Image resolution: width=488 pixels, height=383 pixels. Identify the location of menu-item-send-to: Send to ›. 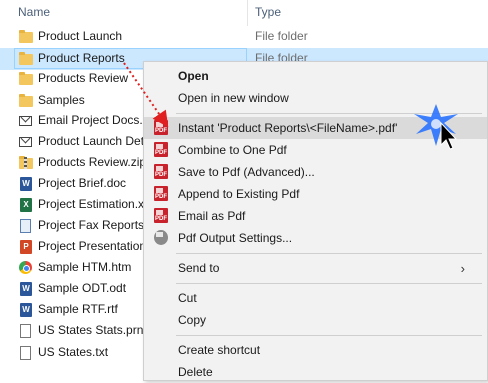
(315, 268).